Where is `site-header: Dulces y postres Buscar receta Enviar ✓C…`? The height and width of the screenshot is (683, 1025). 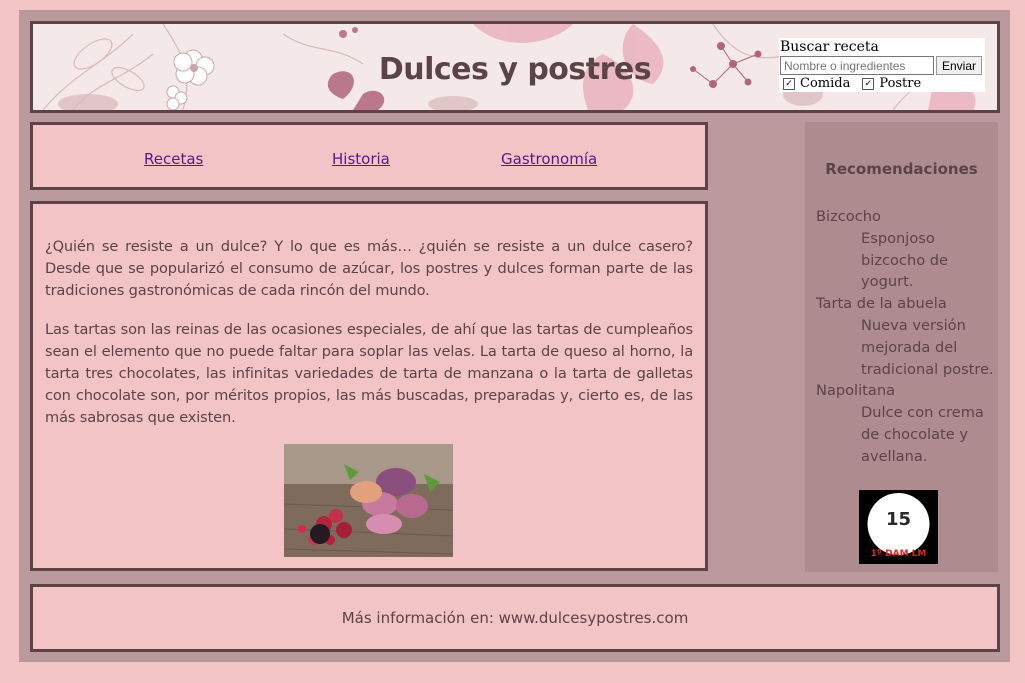 site-header: Dulces y postres Buscar receta Enviar ✓C… is located at coordinates (515, 67).